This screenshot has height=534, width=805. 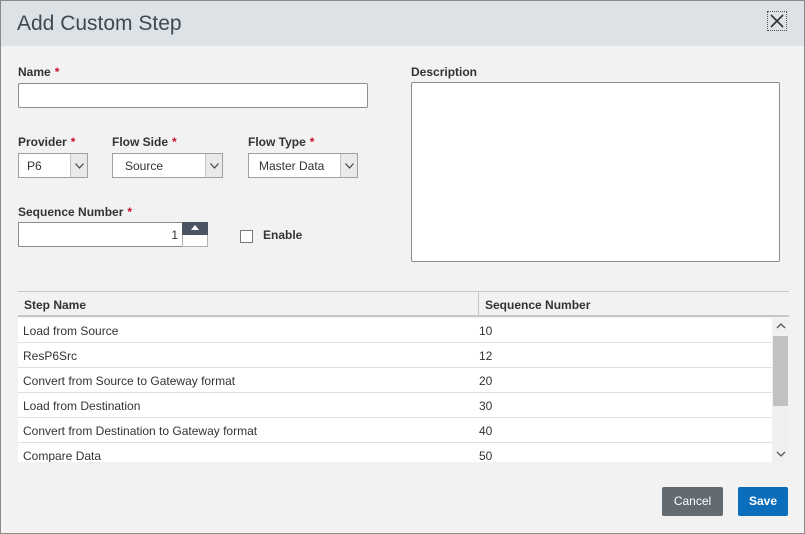 What do you see at coordinates (62, 455) in the screenshot?
I see `step-name-cell: Compare Data` at bounding box center [62, 455].